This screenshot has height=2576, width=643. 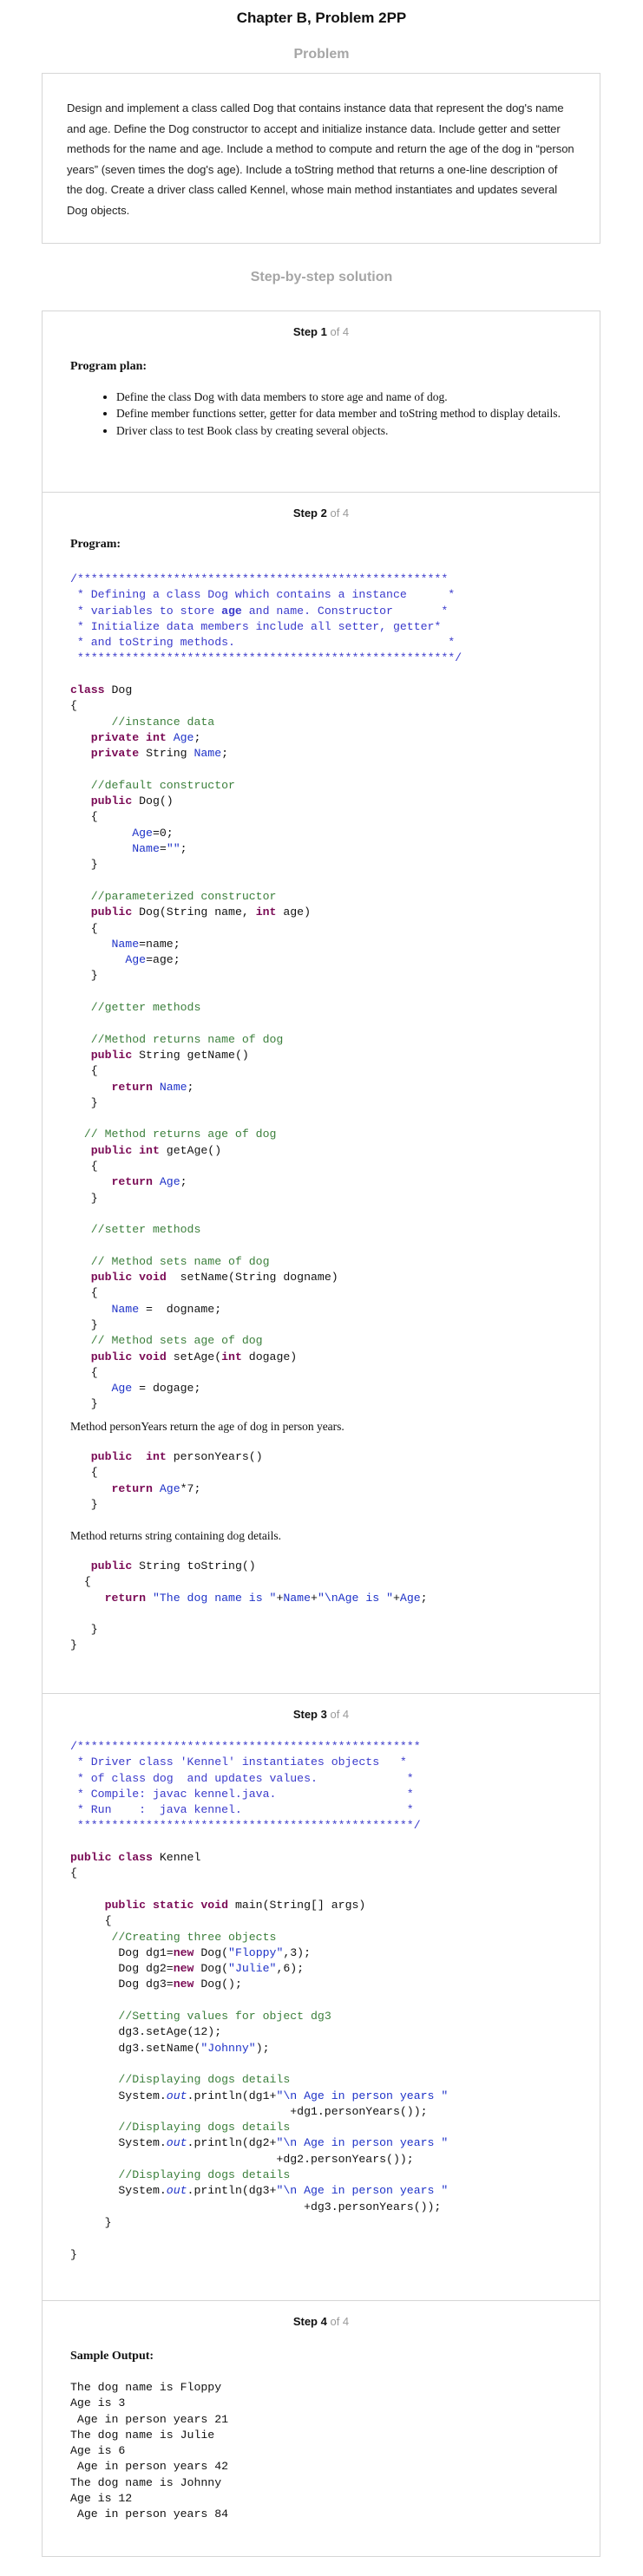 What do you see at coordinates (309, 1714) in the screenshot?
I see `step-3-number: Step 3` at bounding box center [309, 1714].